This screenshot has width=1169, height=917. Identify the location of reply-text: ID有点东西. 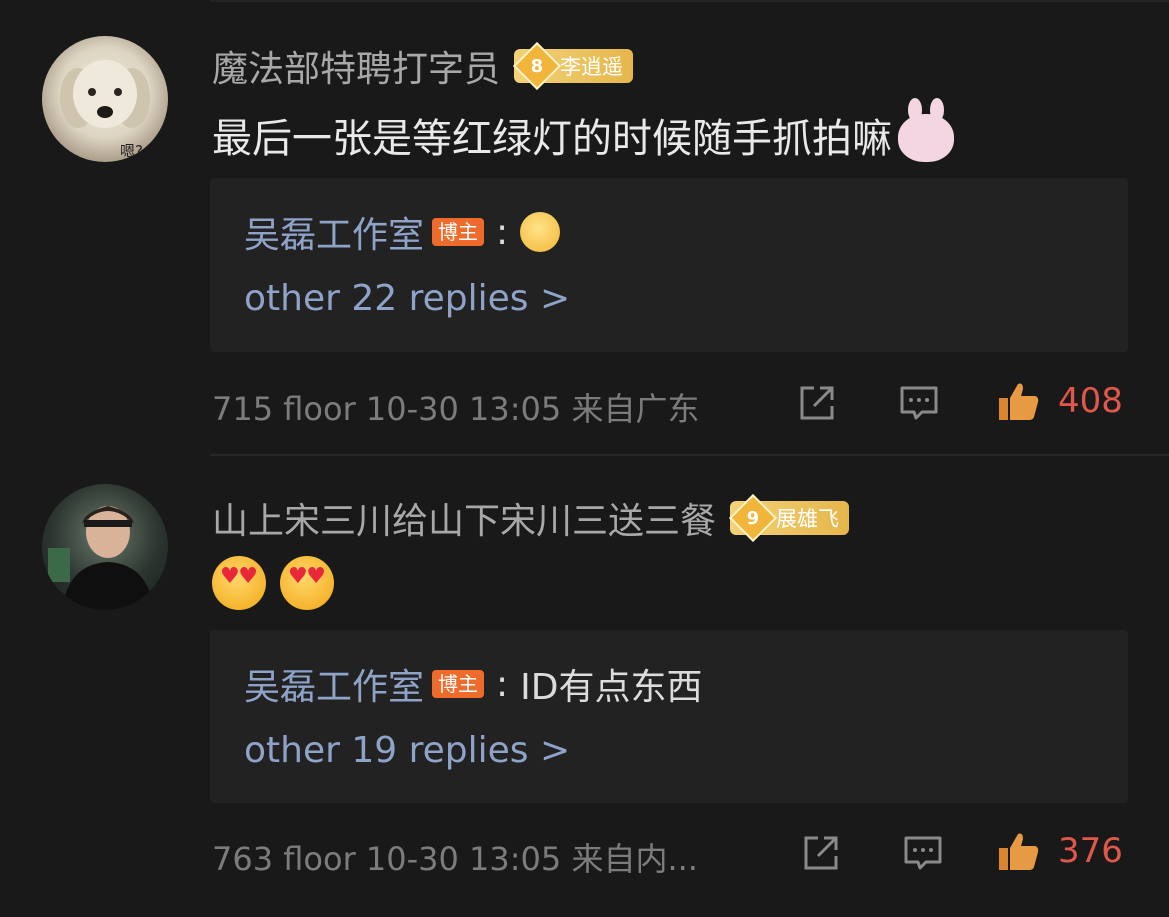
(611, 687).